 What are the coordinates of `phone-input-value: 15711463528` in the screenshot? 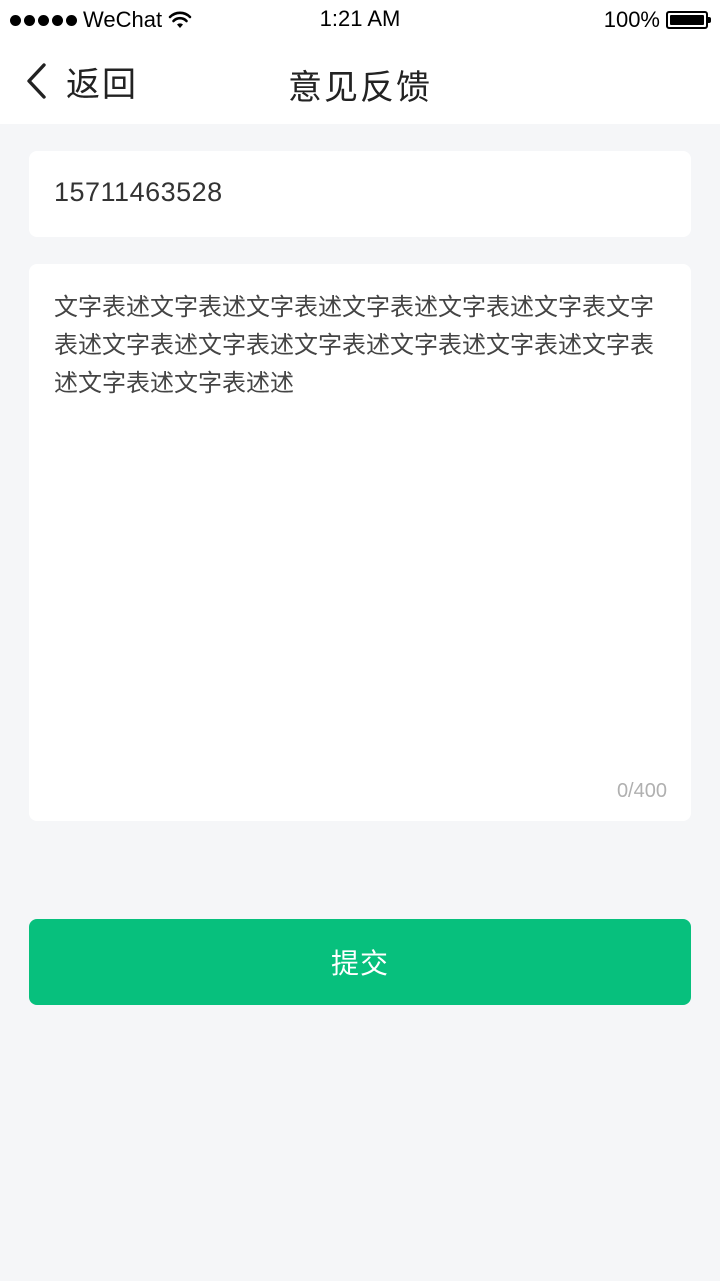 It's located at (138, 192).